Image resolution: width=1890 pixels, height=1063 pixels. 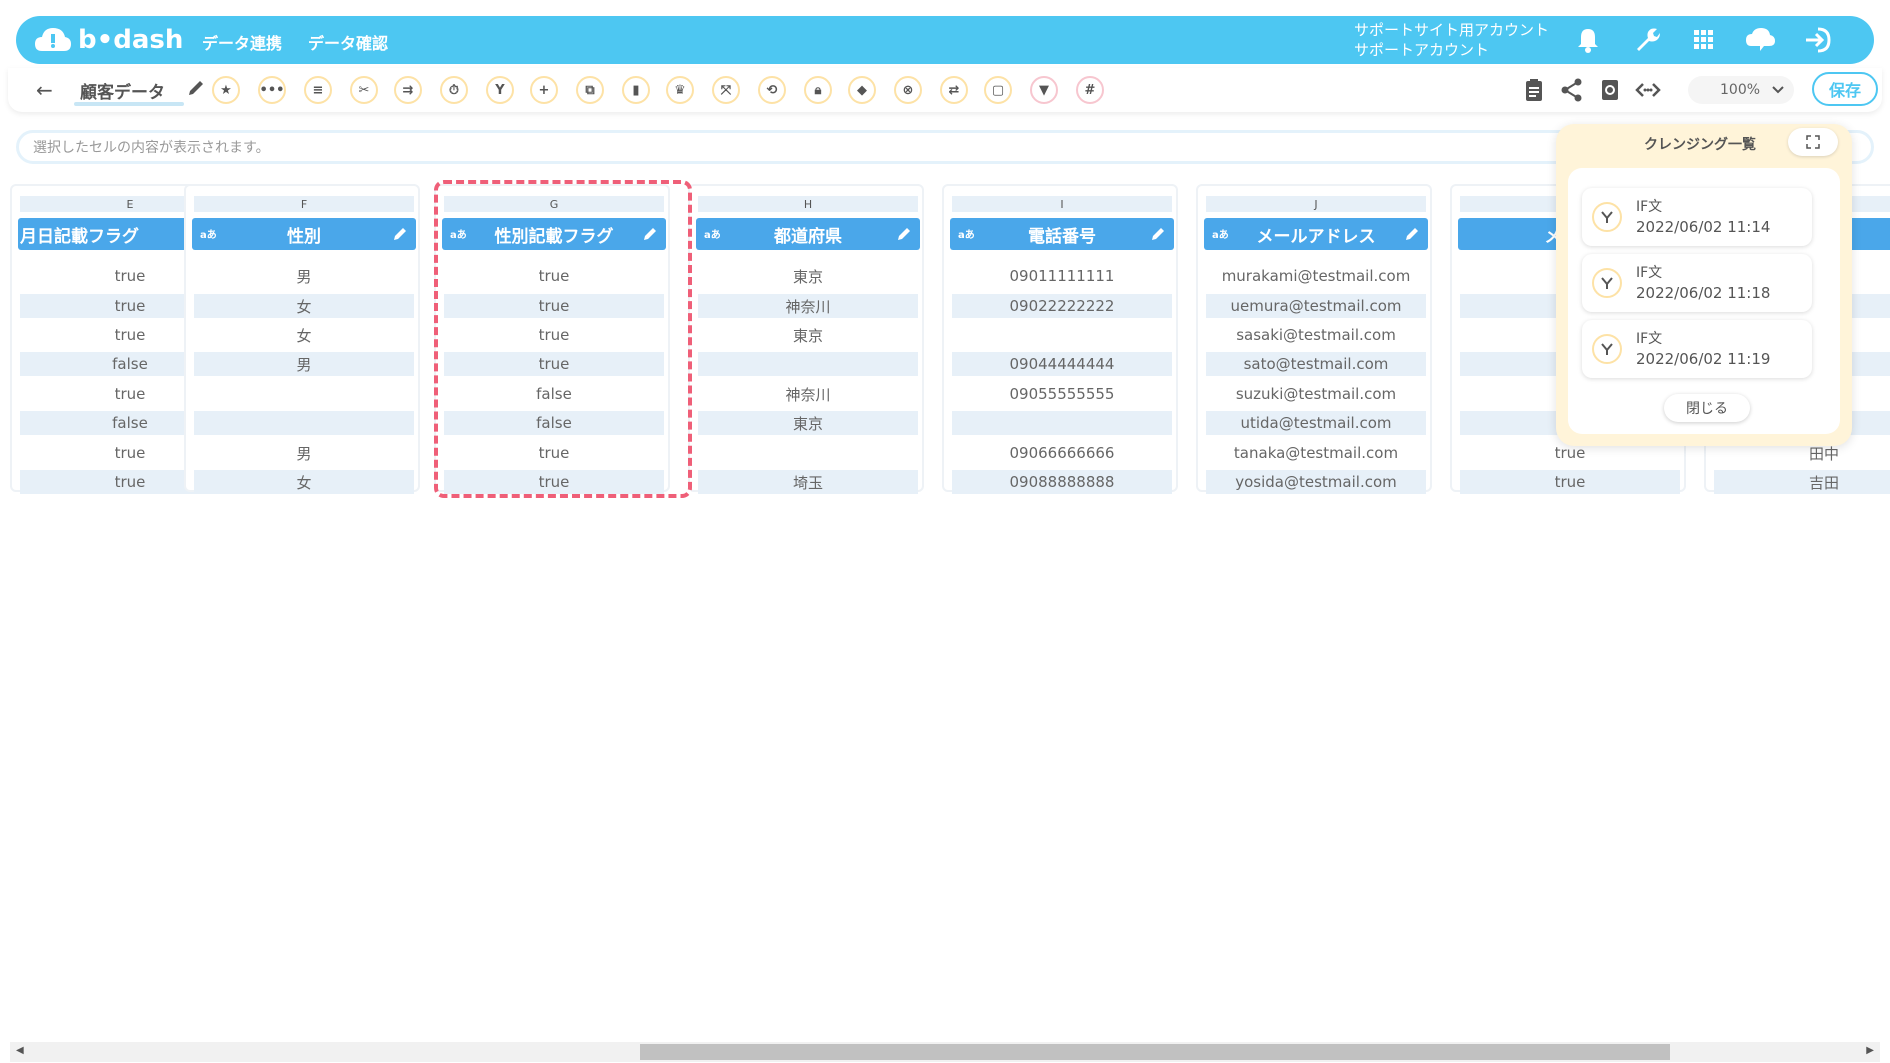 What do you see at coordinates (1646, 40) in the screenshot?
I see `wrench-icon` at bounding box center [1646, 40].